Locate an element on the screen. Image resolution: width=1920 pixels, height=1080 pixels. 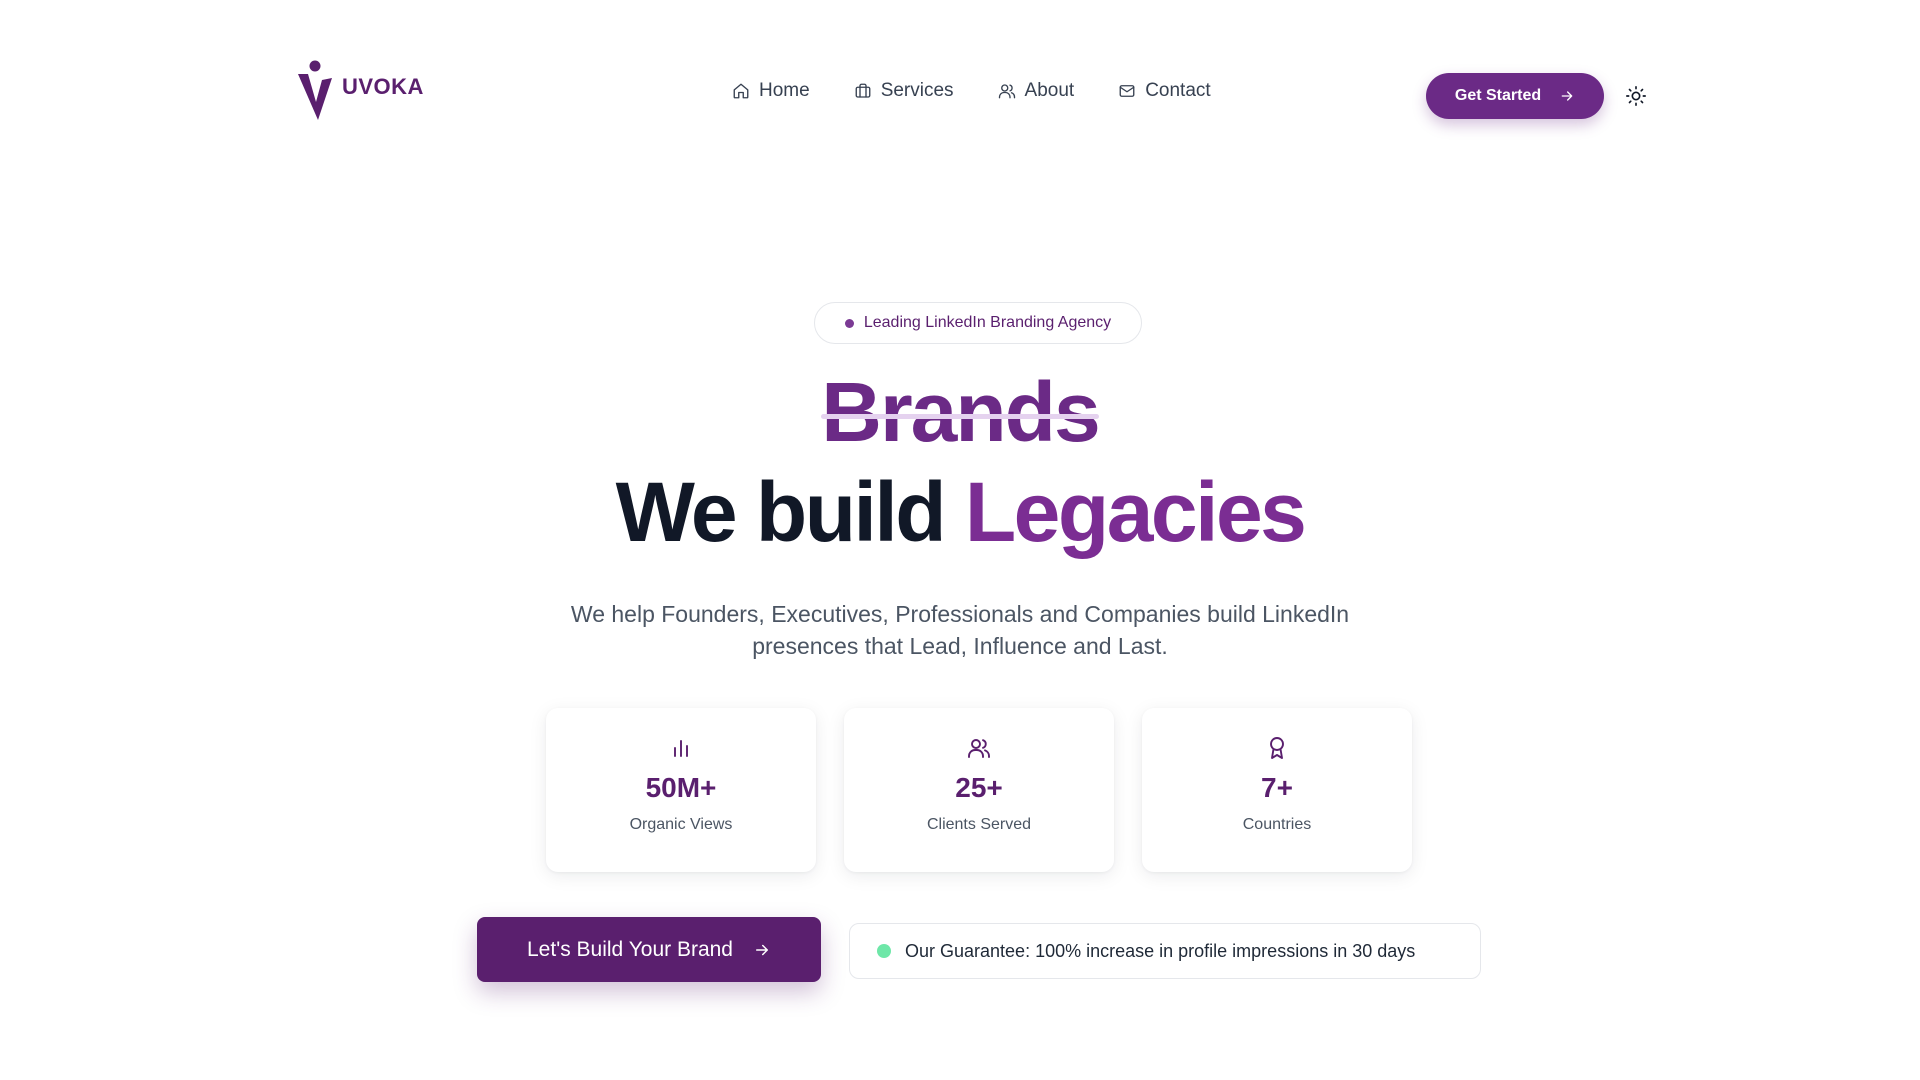
stat-label: Organic Views is located at coordinates (681, 824).